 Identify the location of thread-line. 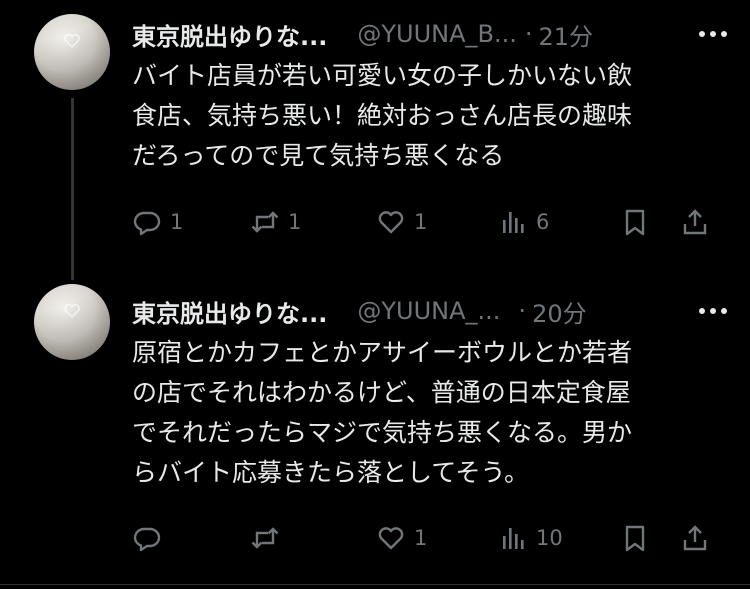
(72, 189).